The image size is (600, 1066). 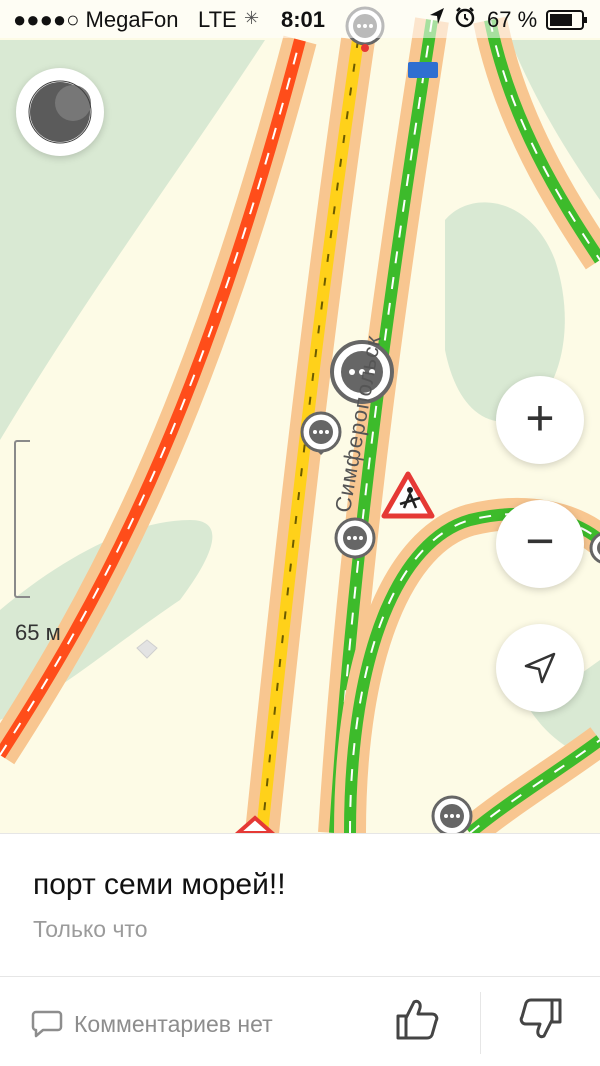 I want to click on avatar-icon, so click(x=60, y=112).